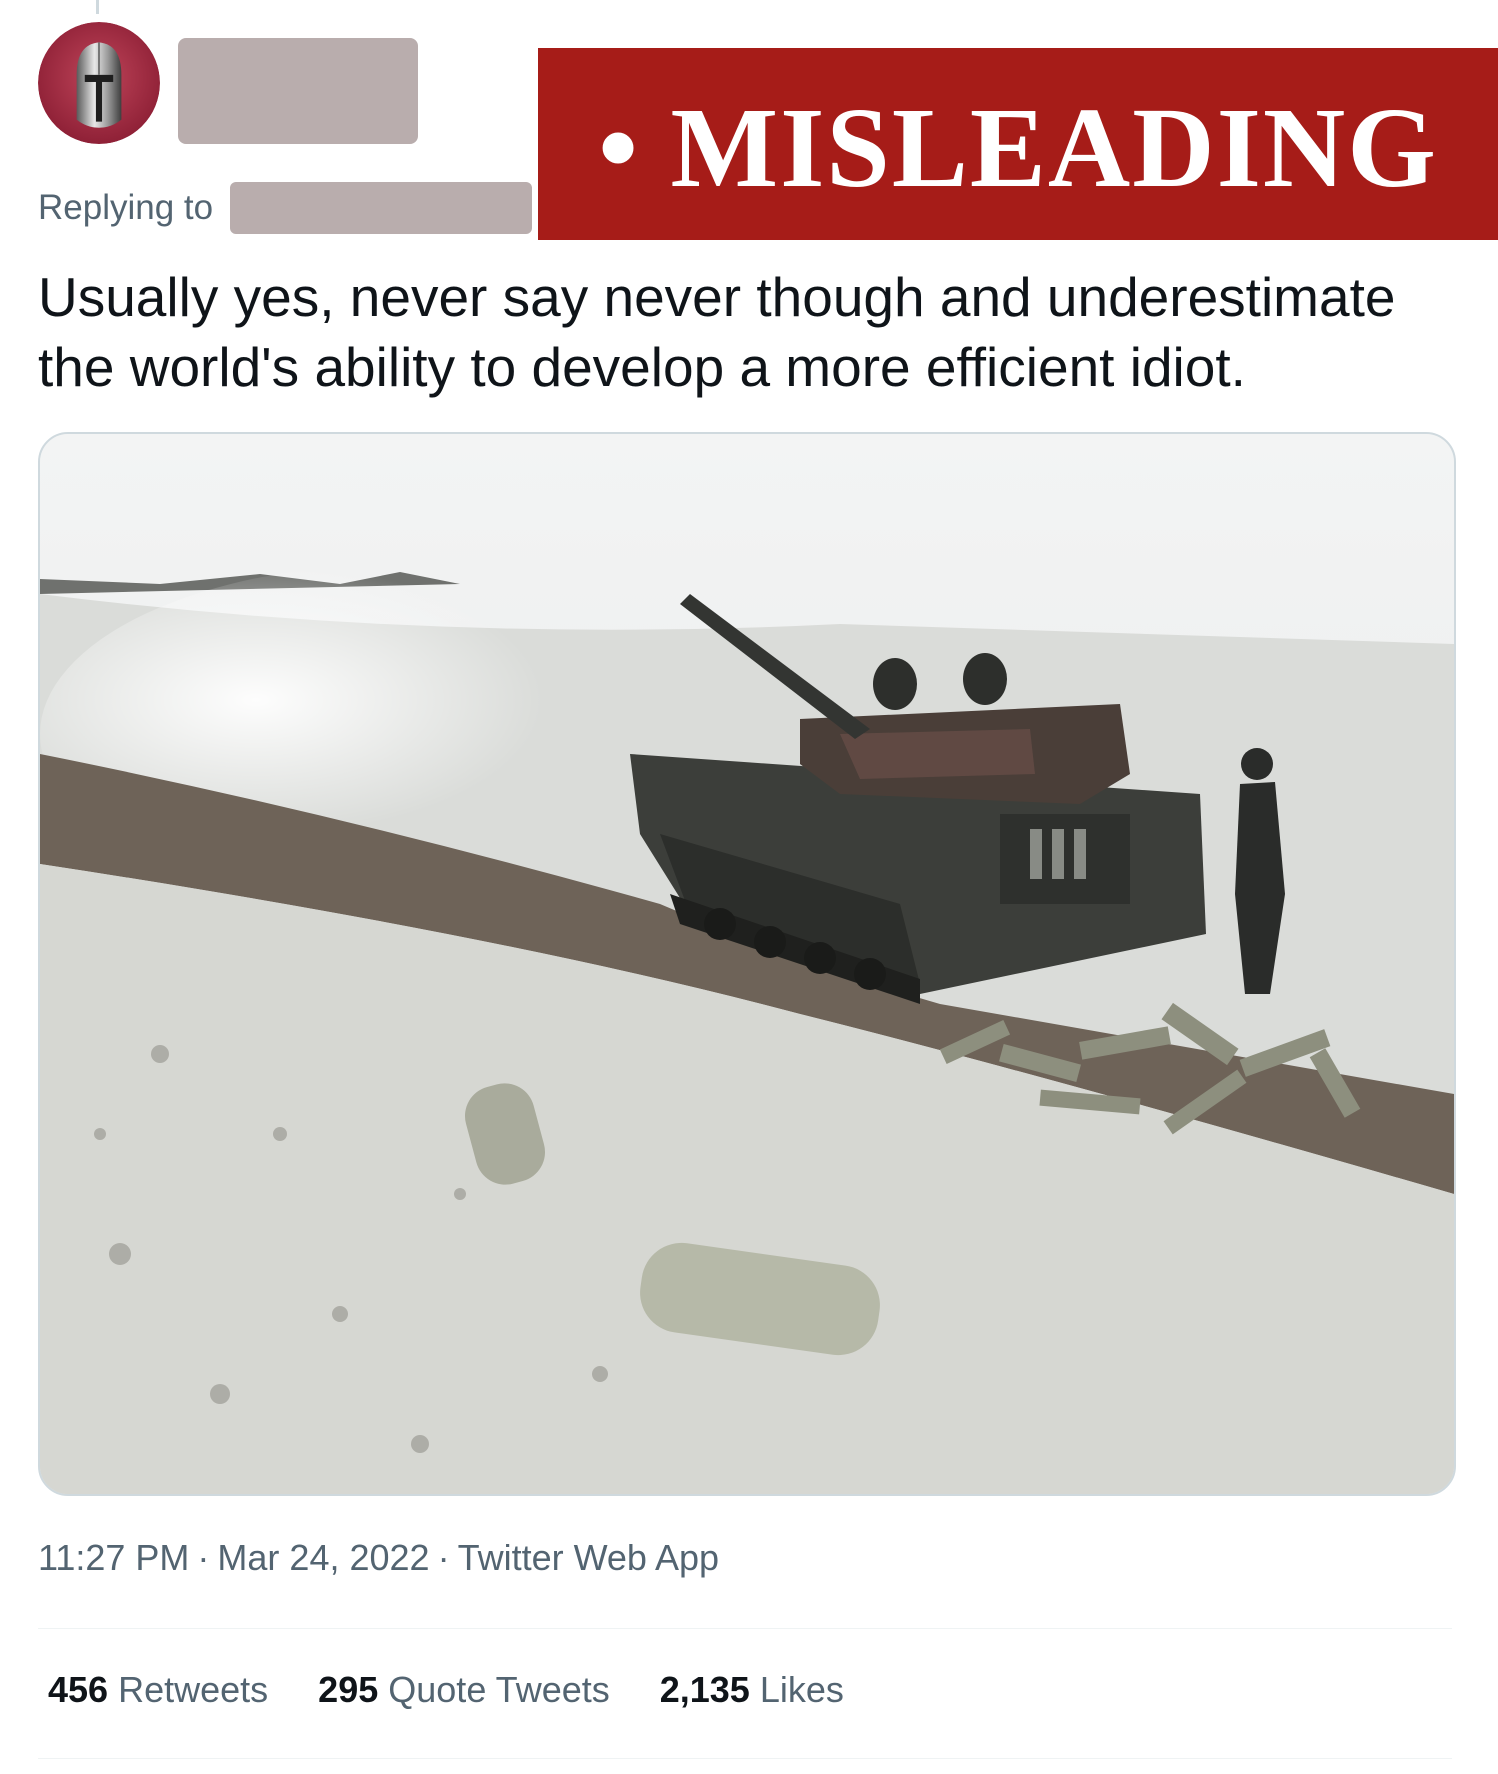  I want to click on tweet-time: 11:27 PM, so click(113, 1557).